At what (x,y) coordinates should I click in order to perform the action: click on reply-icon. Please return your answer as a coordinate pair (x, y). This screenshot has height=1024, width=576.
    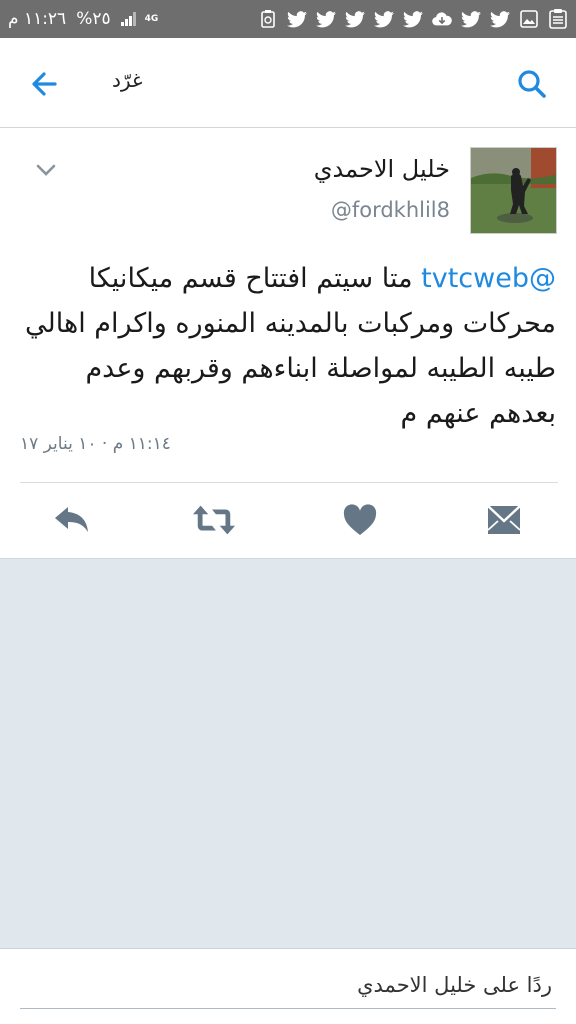
    Looking at the image, I should click on (72, 520).